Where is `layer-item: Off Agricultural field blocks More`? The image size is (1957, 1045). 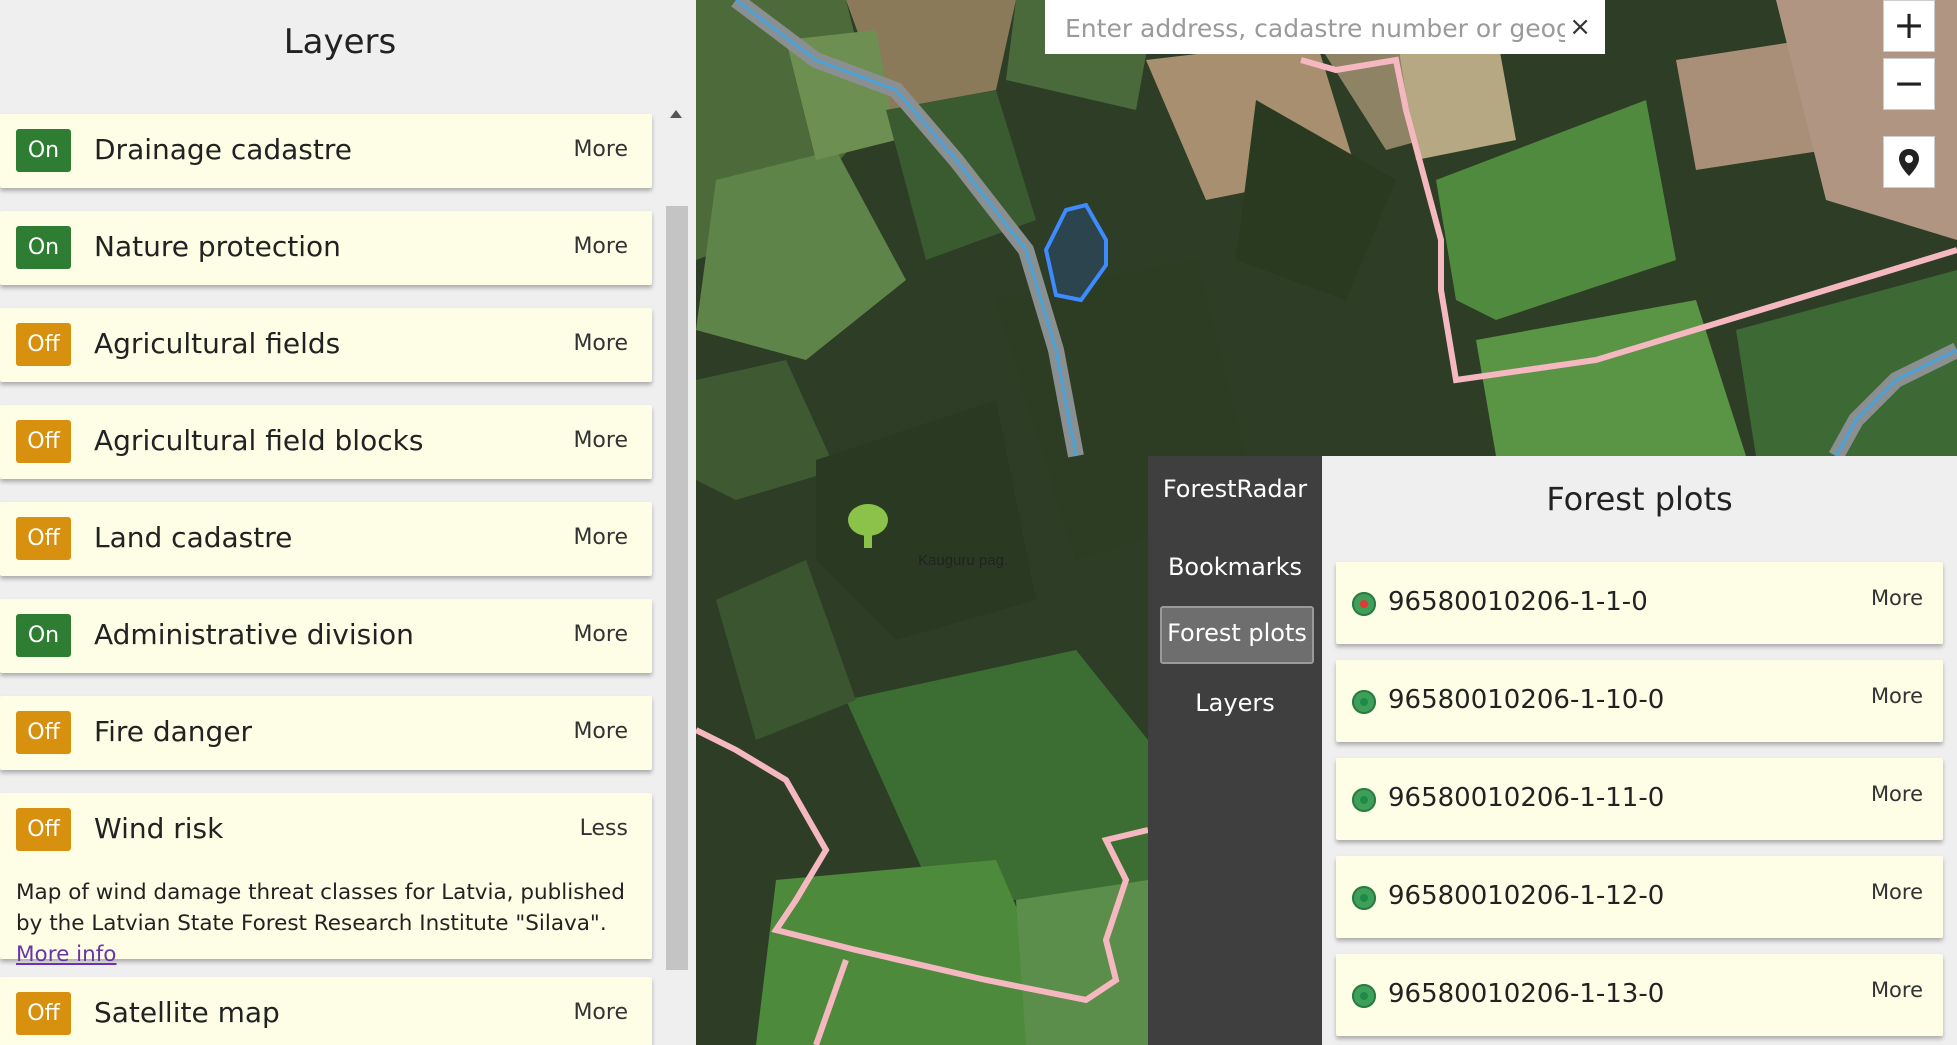 layer-item: Off Agricultural field blocks More is located at coordinates (326, 442).